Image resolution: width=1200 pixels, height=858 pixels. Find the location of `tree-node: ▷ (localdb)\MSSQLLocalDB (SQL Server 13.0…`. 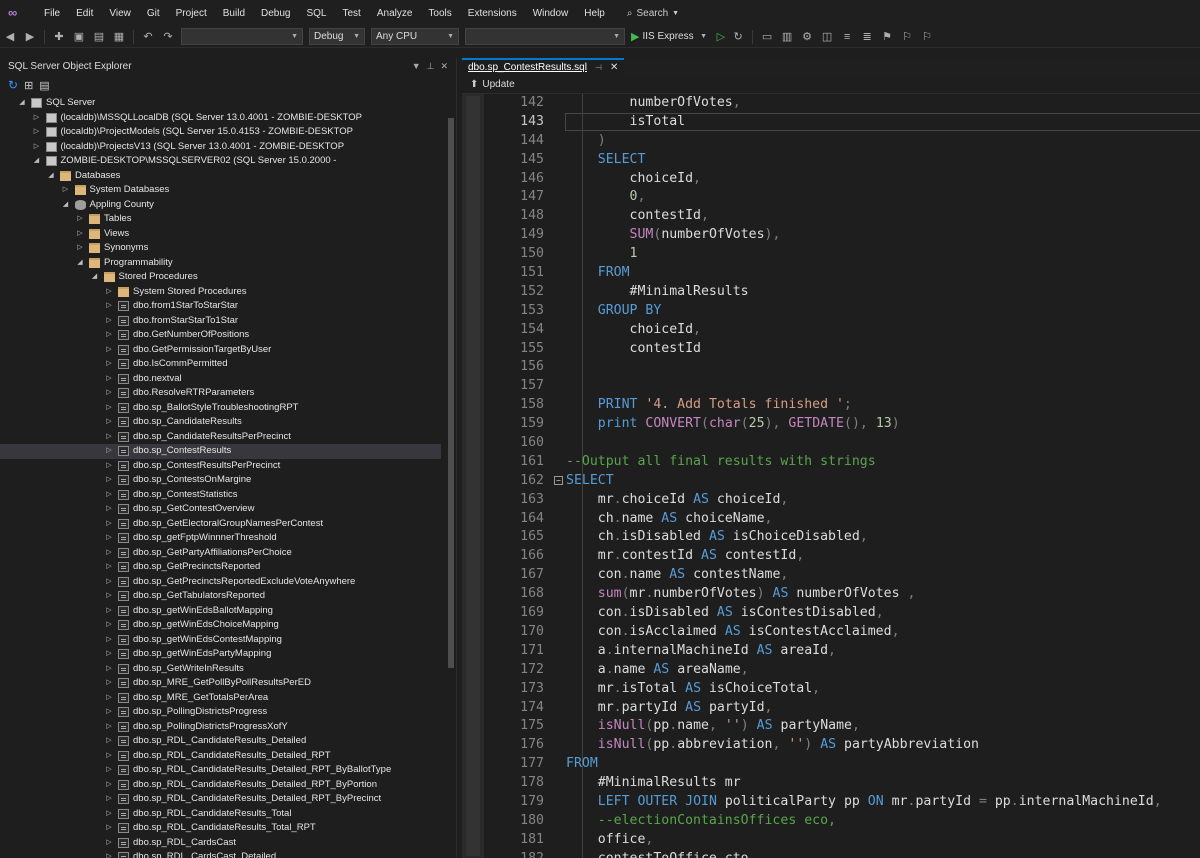

tree-node: ▷ (localdb)\MSSQLLocalDB (SQL Server 13.0… is located at coordinates (220, 118).